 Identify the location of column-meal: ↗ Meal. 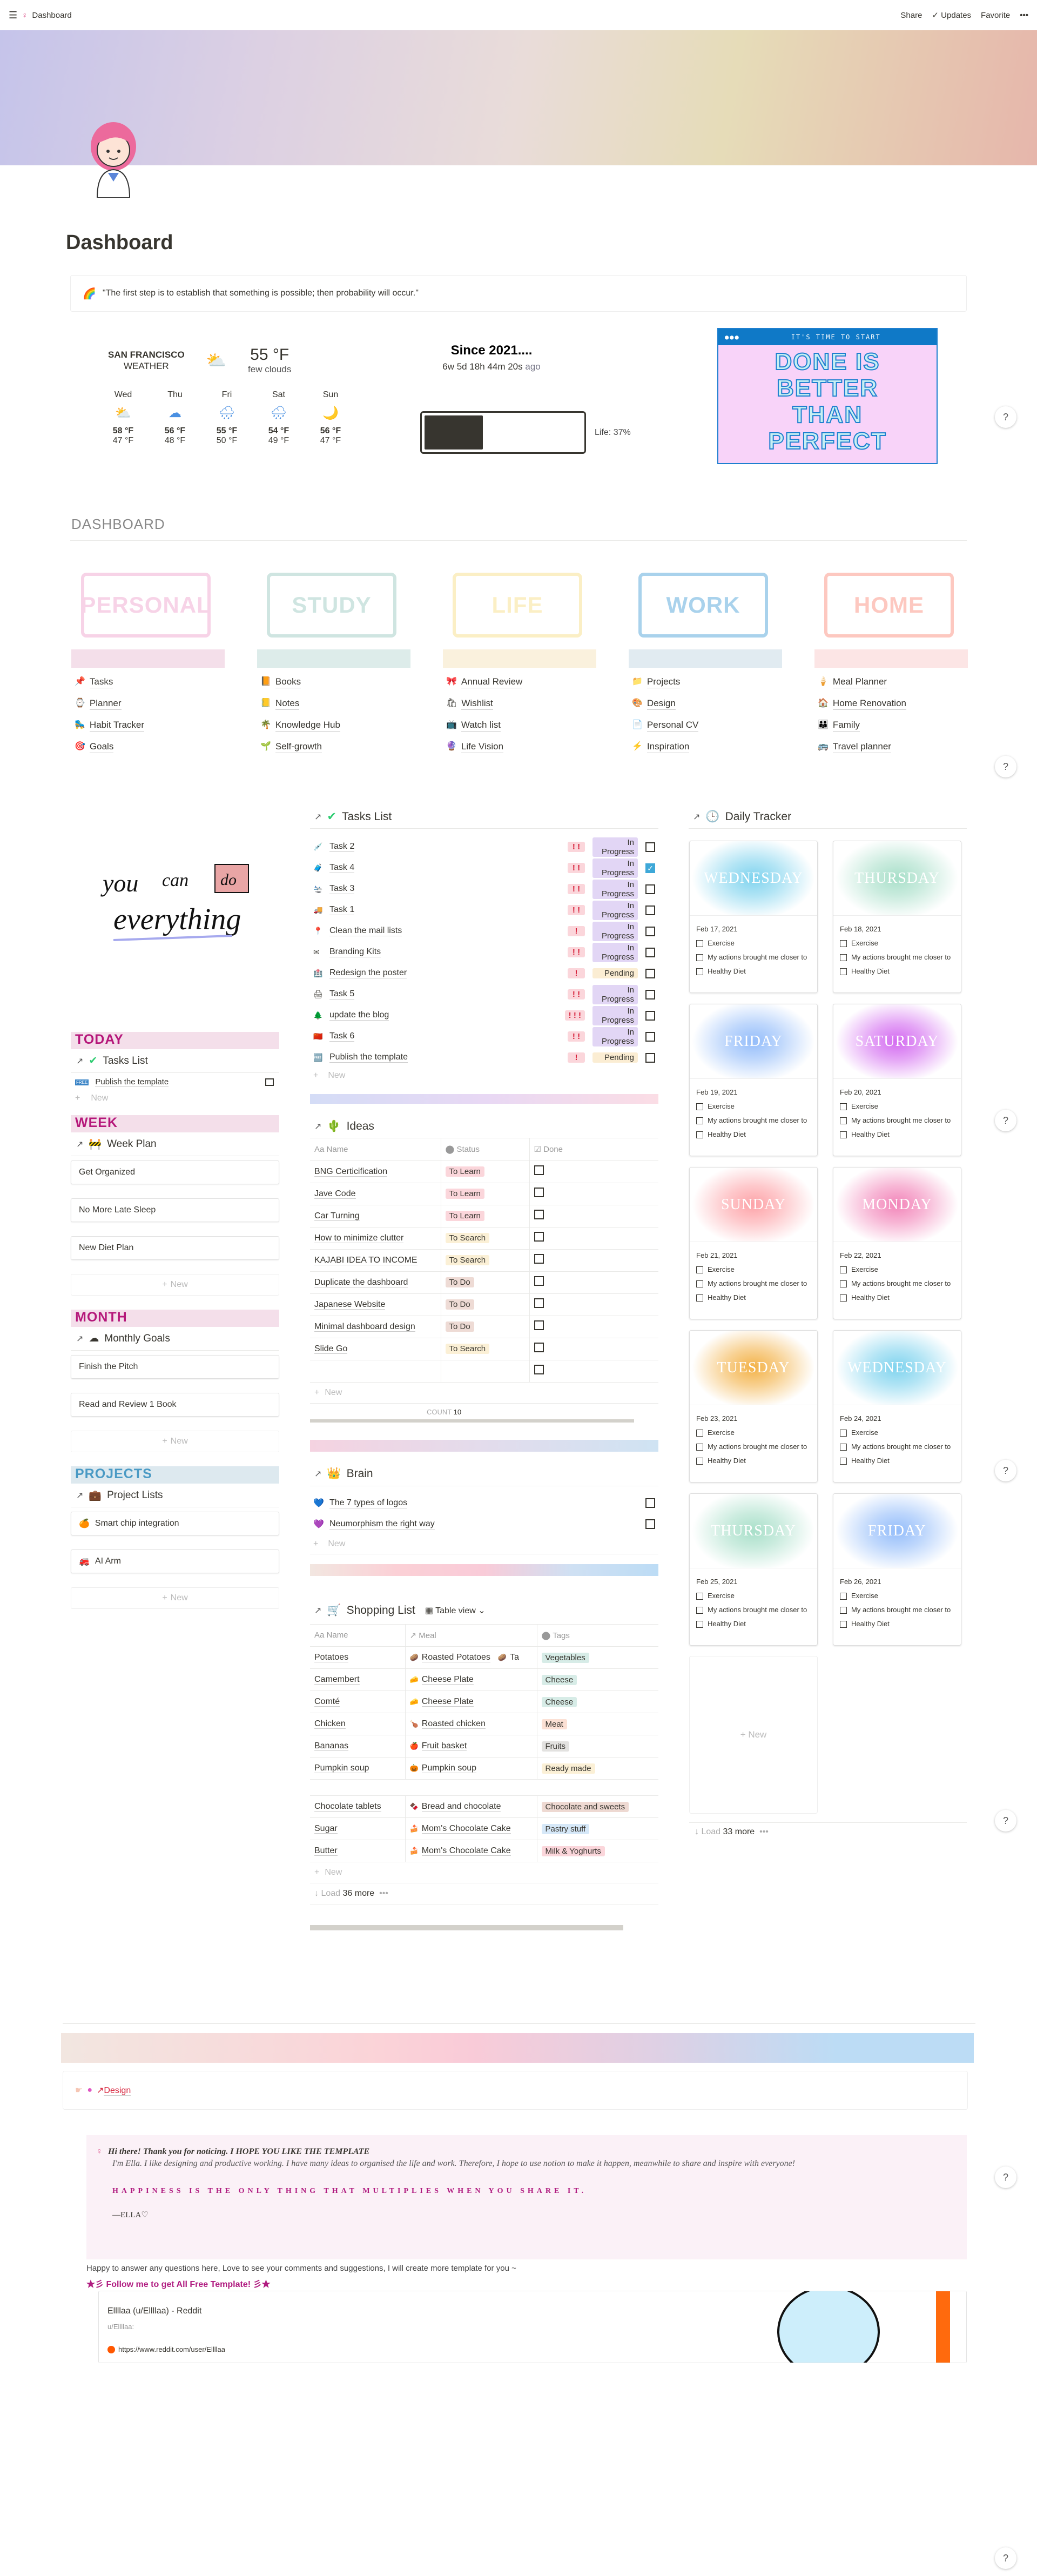
(471, 1636).